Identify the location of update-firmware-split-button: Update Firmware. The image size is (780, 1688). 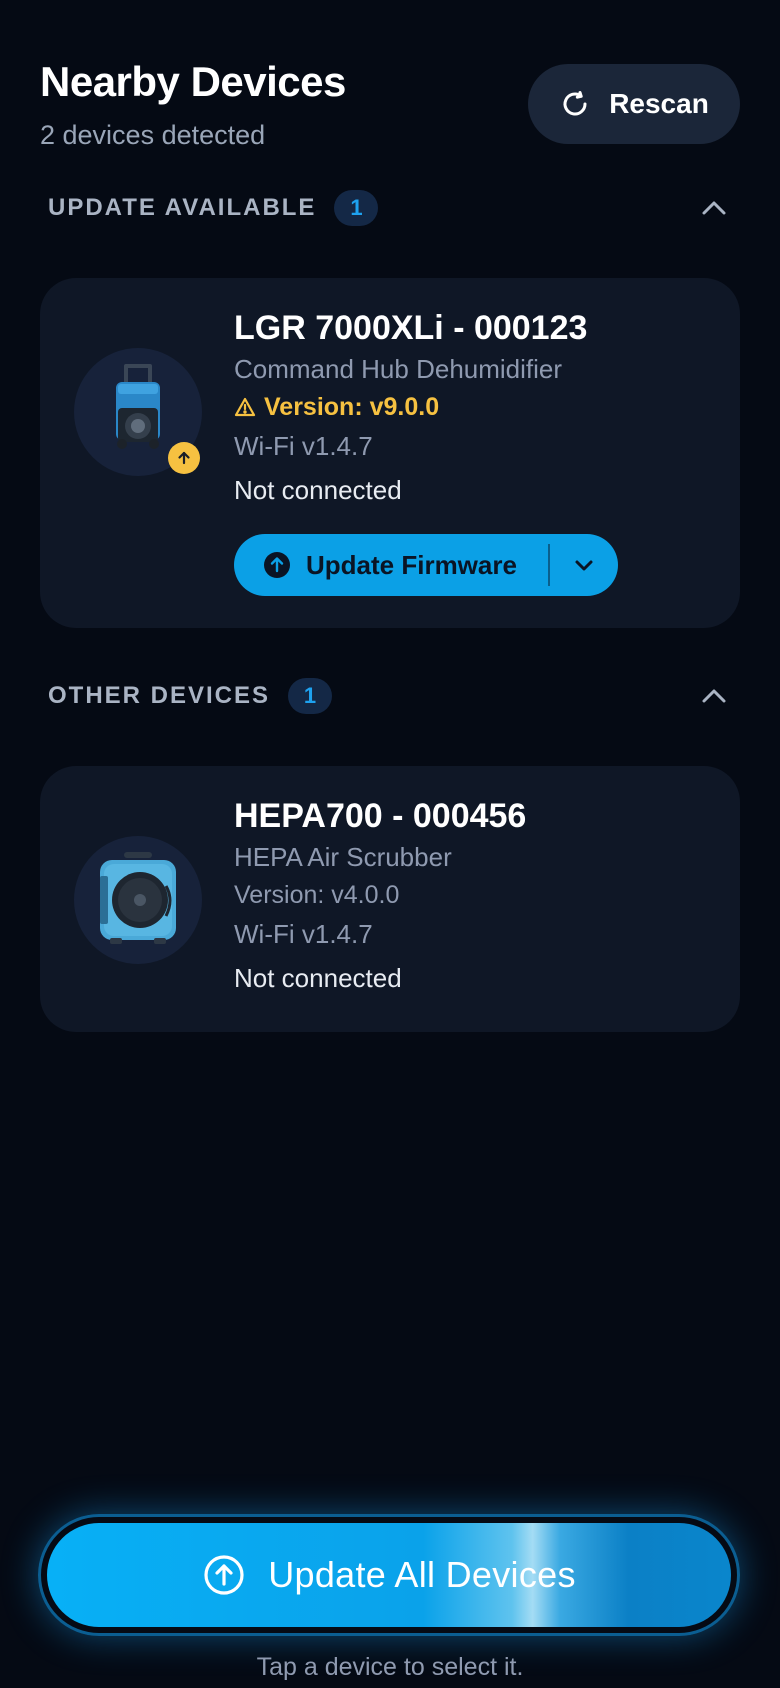
(426, 565).